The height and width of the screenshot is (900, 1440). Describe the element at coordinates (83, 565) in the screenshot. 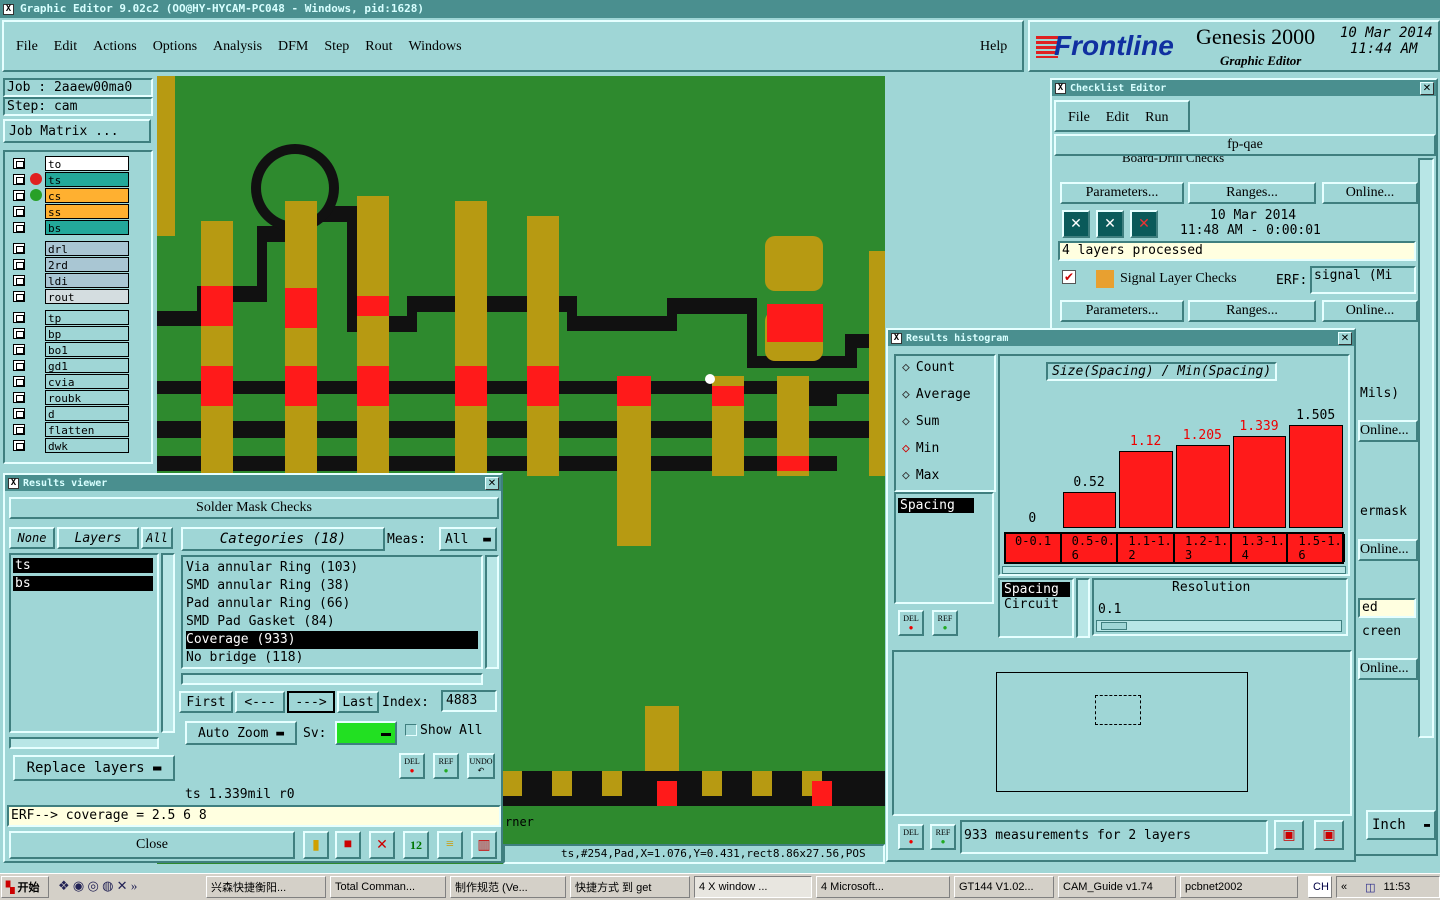

I see `list-item: ts` at that location.